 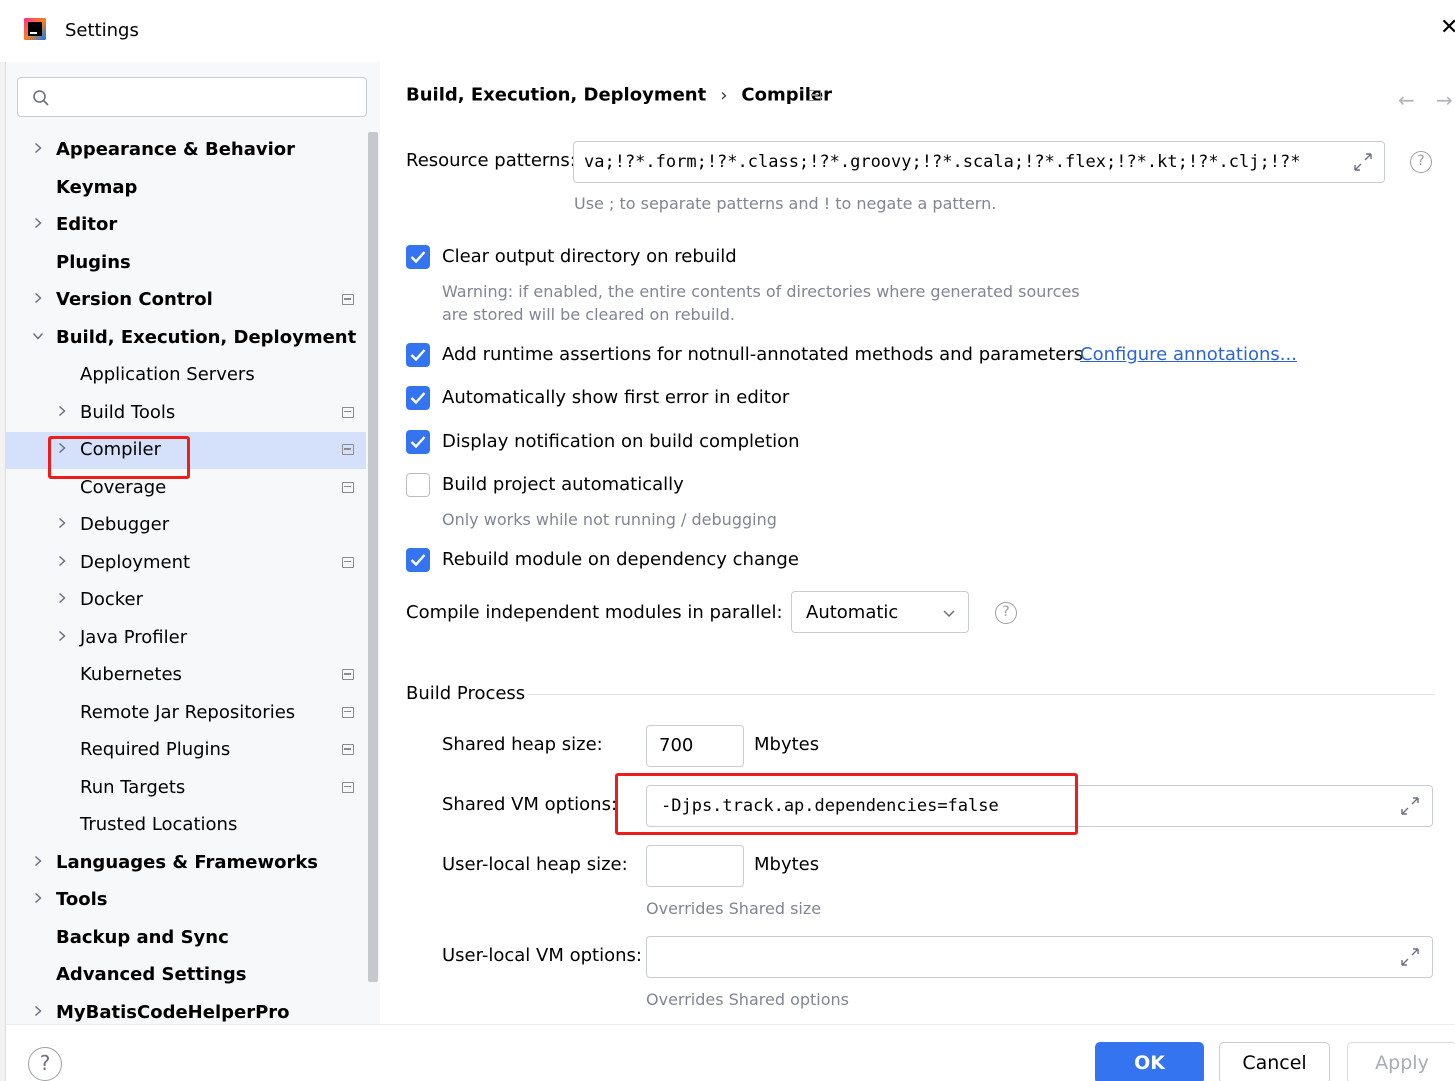 I want to click on sidebar-item-tools: Tools, so click(x=193, y=900).